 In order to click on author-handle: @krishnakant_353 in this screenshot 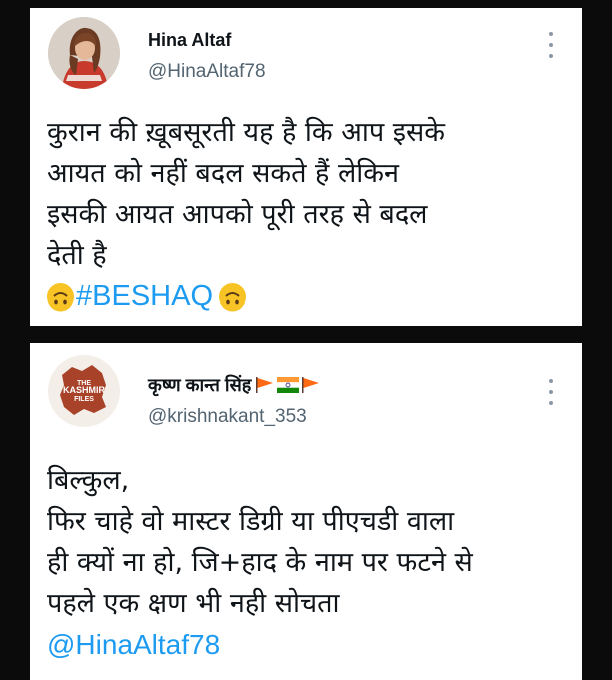, I will do `click(227, 417)`.